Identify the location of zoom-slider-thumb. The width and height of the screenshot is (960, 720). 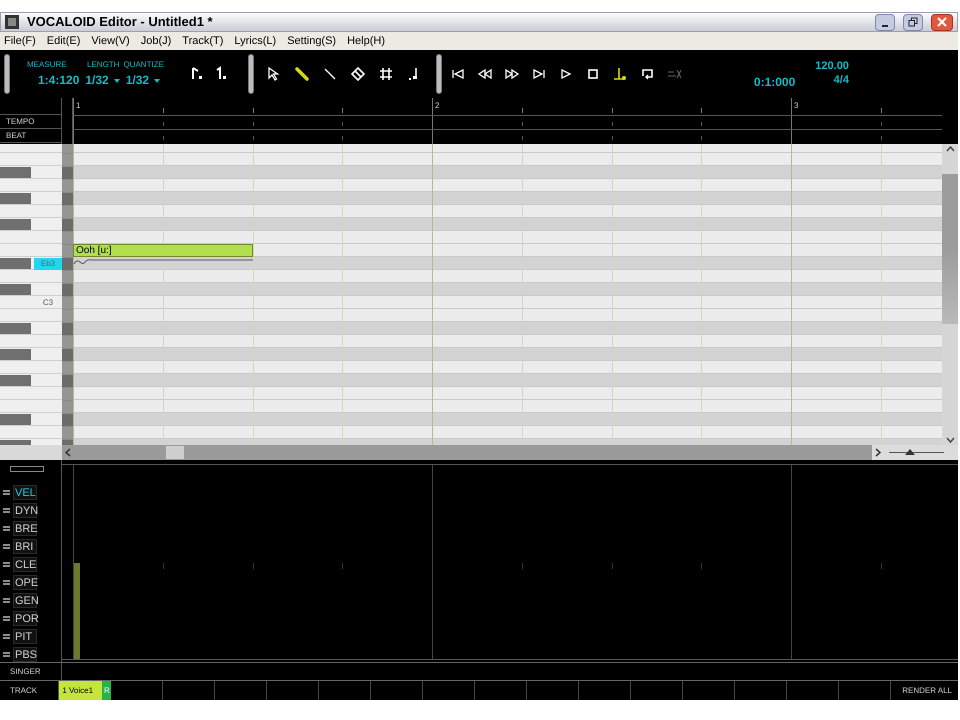
(909, 452).